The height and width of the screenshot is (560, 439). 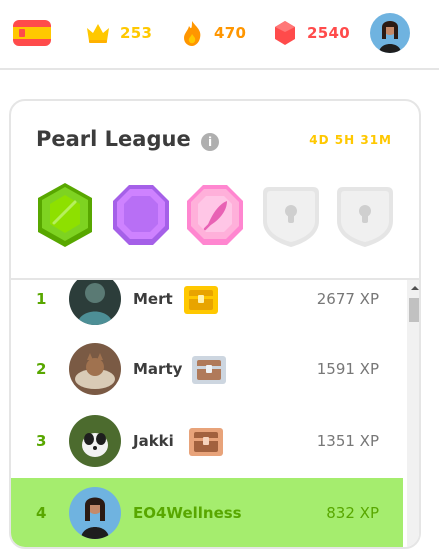 I want to click on crowns-counter: 253, so click(x=118, y=33).